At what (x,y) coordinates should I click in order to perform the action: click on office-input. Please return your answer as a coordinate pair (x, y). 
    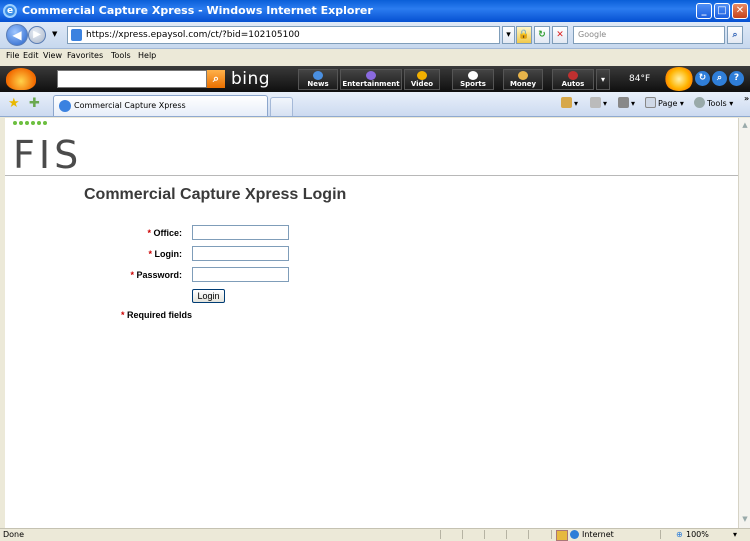
    Looking at the image, I should click on (240, 232).